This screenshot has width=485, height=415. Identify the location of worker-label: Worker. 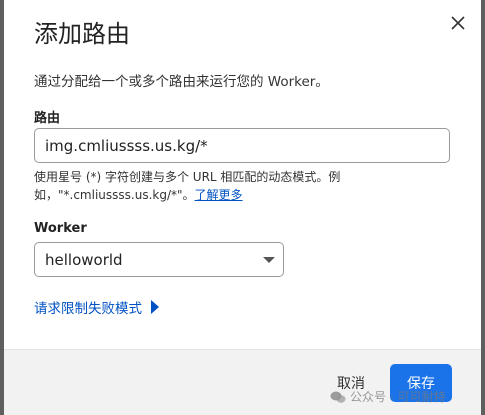
(60, 228).